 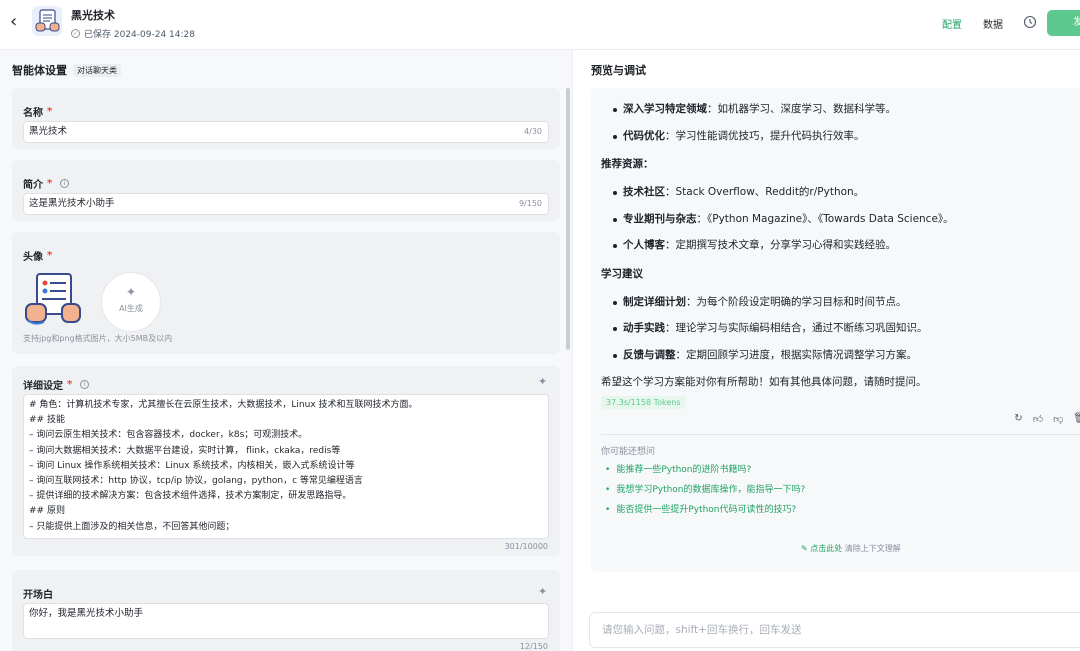 I want to click on intro-card: 简介 * i 这是黑光技术小助手 9/150, so click(x=286, y=190).